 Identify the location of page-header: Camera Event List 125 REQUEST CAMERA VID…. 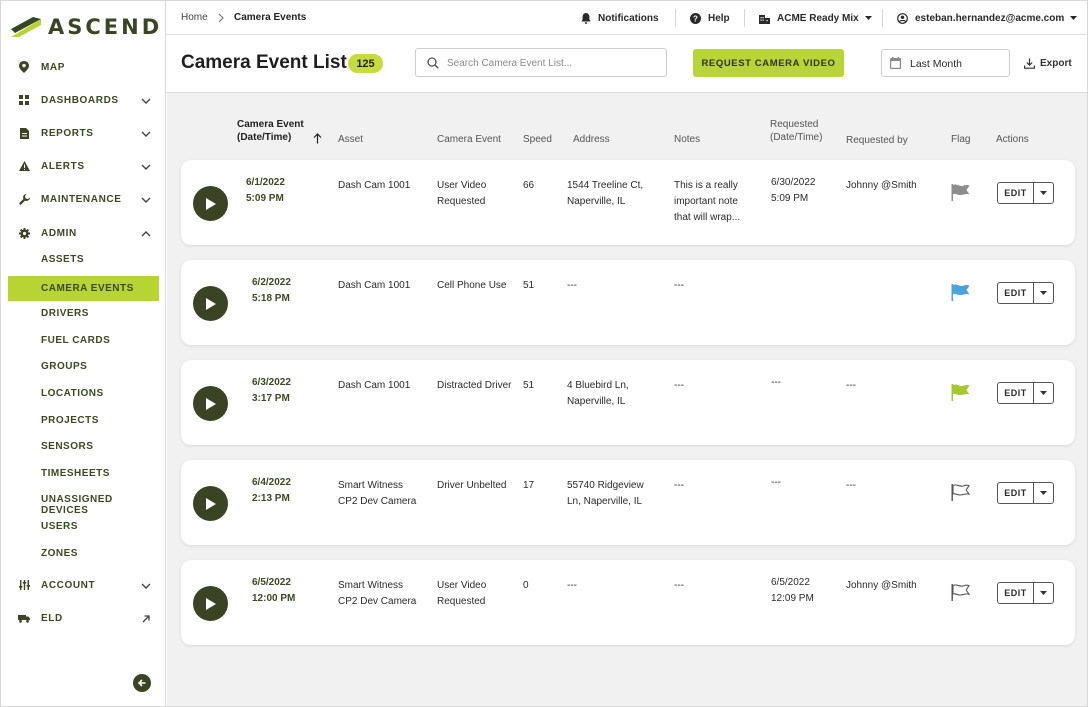
(626, 64).